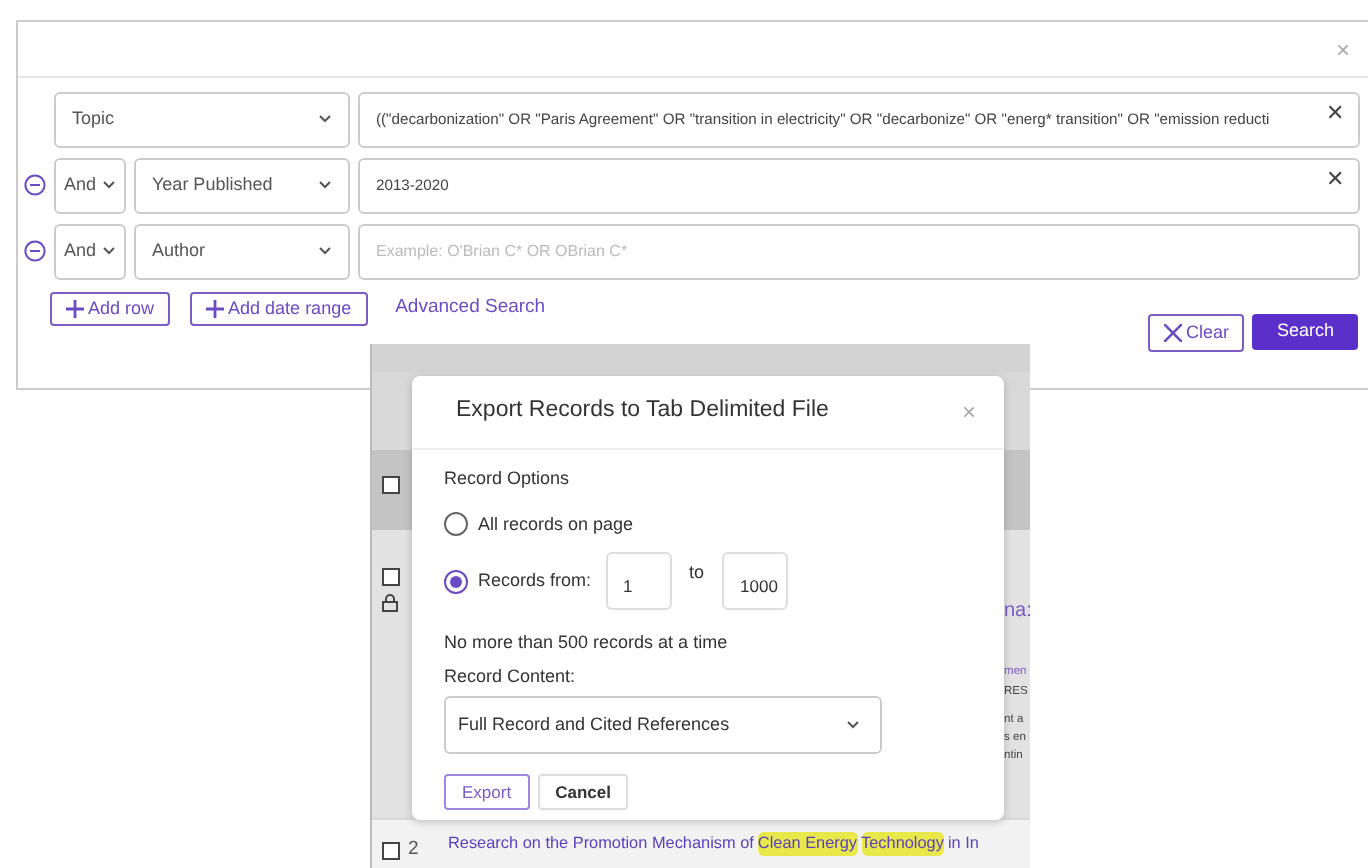 The image size is (1368, 868). I want to click on to-field: 1000, so click(755, 581).